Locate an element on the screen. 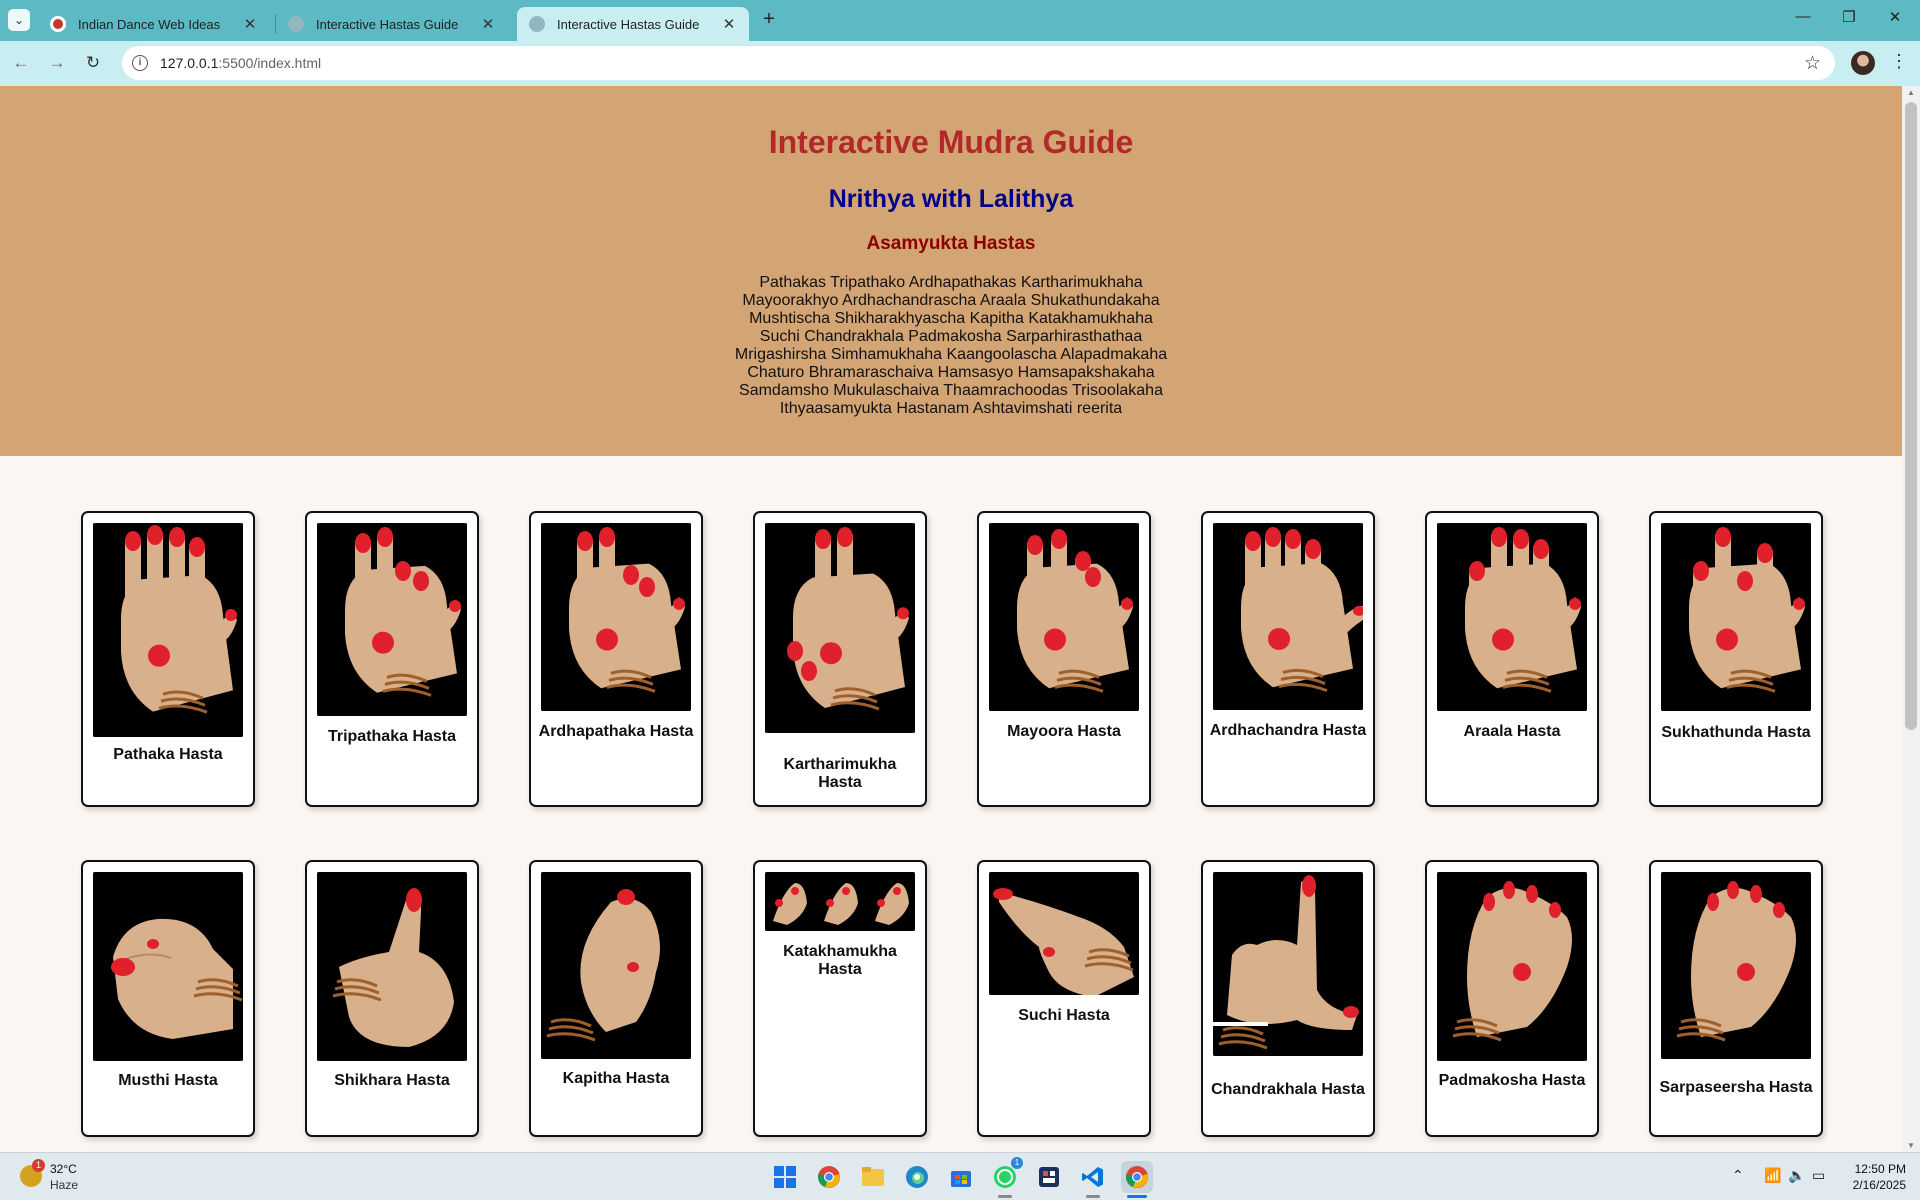 The image size is (1920, 1200). close-window-icon: ✕ is located at coordinates (1895, 20).